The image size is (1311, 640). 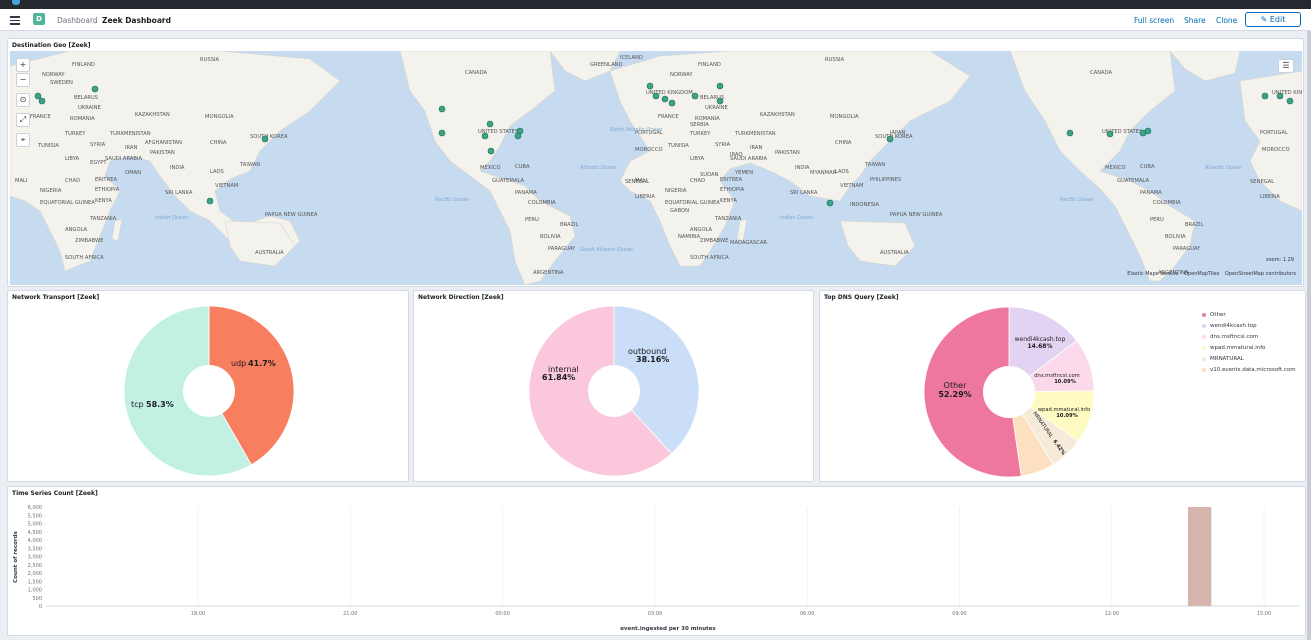 I want to click on zoom-out-button: −, so click(x=23, y=80).